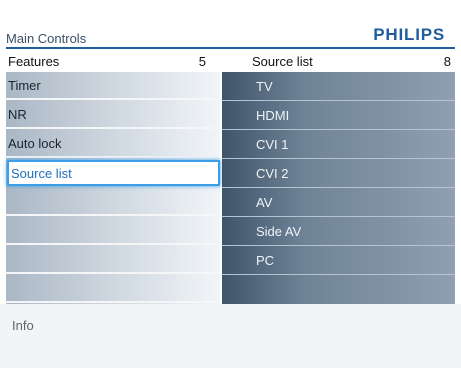 Image resolution: width=461 pixels, height=368 pixels. What do you see at coordinates (24, 85) in the screenshot?
I see `menu-item-label: Timer` at bounding box center [24, 85].